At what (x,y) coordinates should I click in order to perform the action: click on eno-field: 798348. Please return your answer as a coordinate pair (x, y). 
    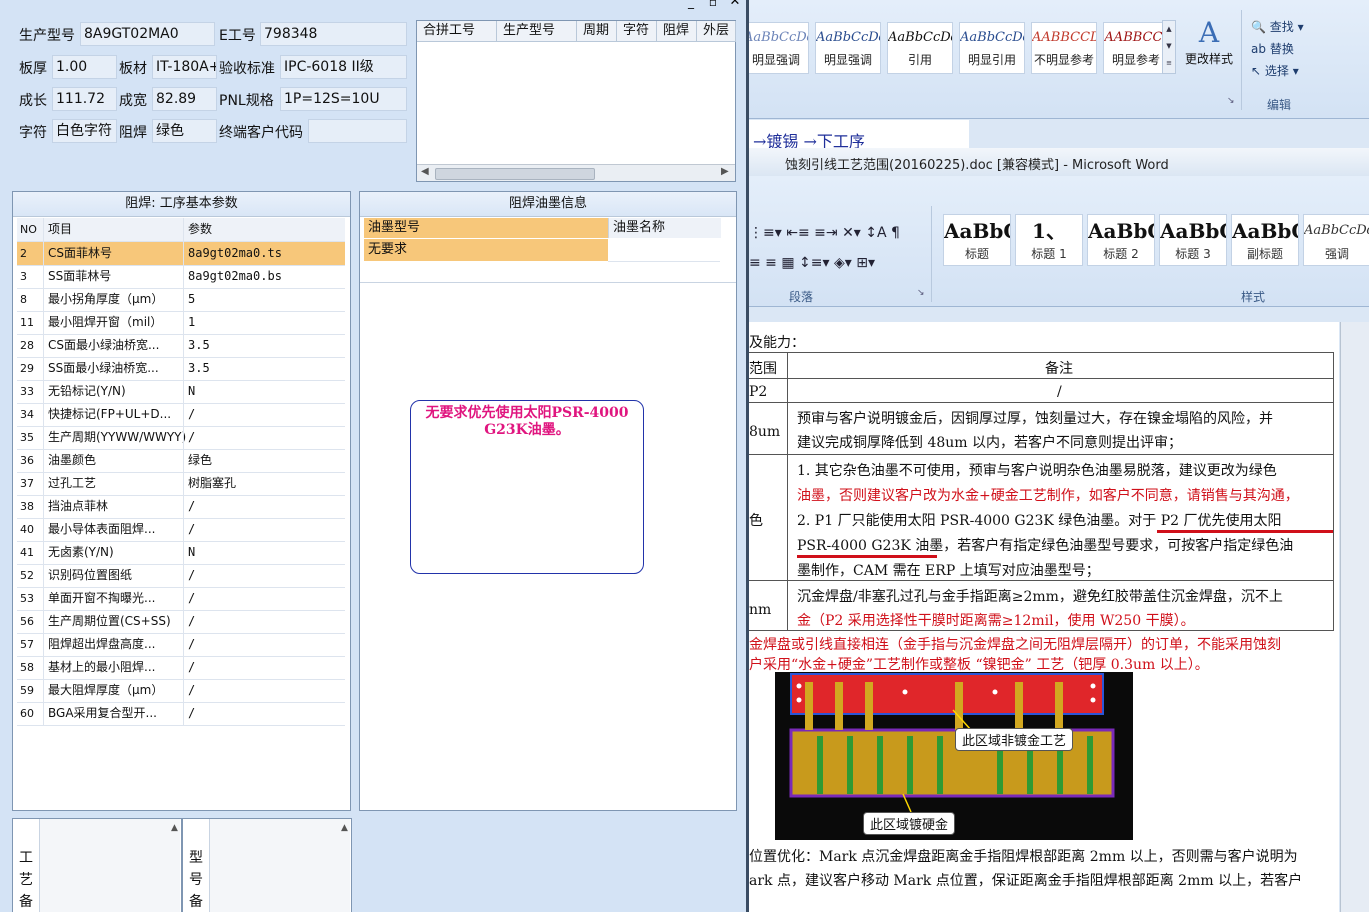
    Looking at the image, I should click on (333, 34).